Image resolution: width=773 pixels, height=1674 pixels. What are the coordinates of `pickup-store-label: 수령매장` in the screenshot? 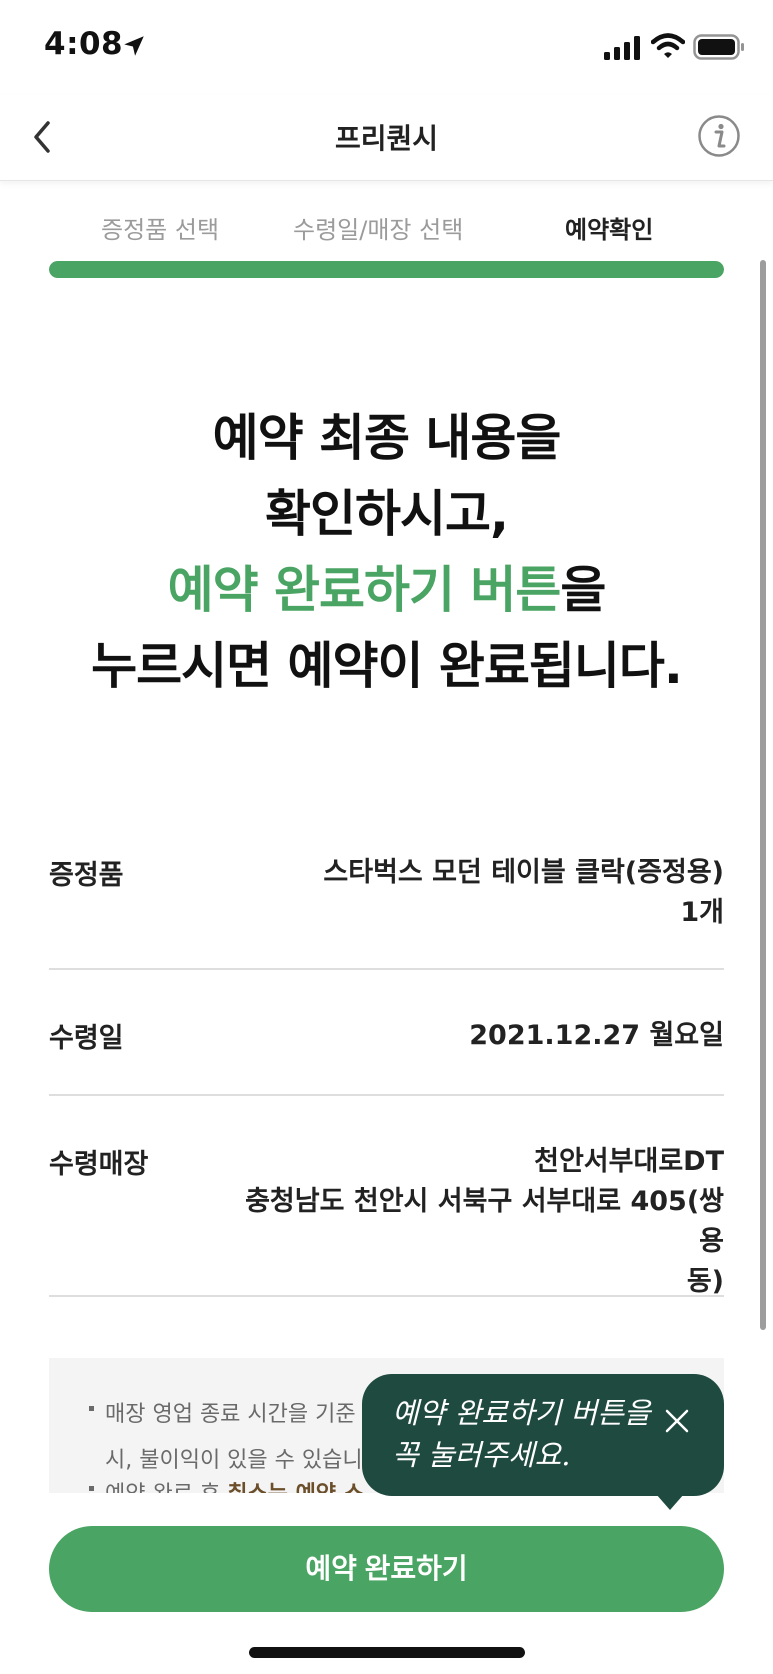 It's located at (99, 1164).